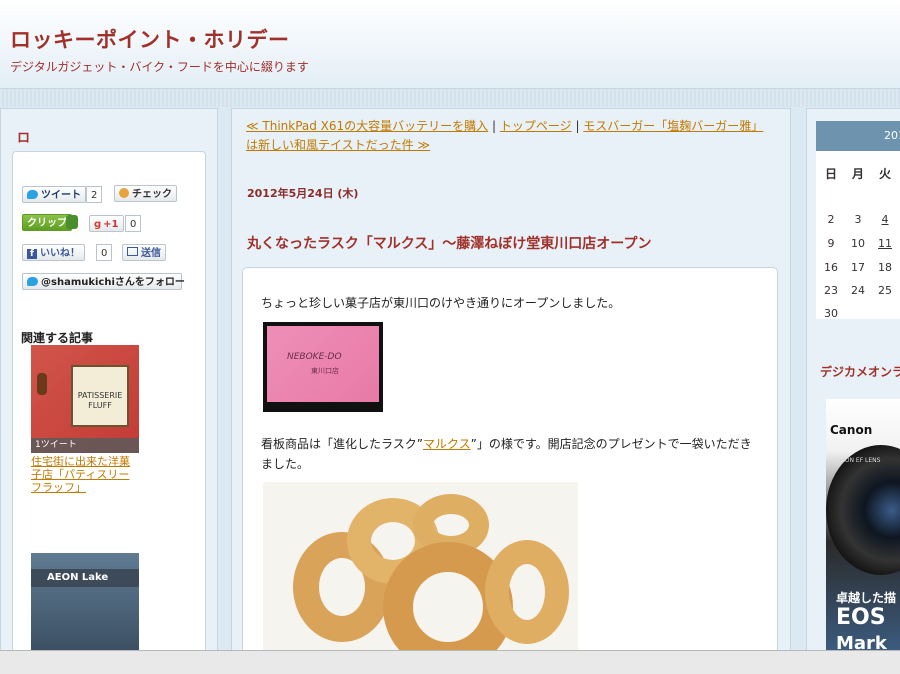 This screenshot has width=900, height=674. I want to click on lamp-icon, so click(42, 384).